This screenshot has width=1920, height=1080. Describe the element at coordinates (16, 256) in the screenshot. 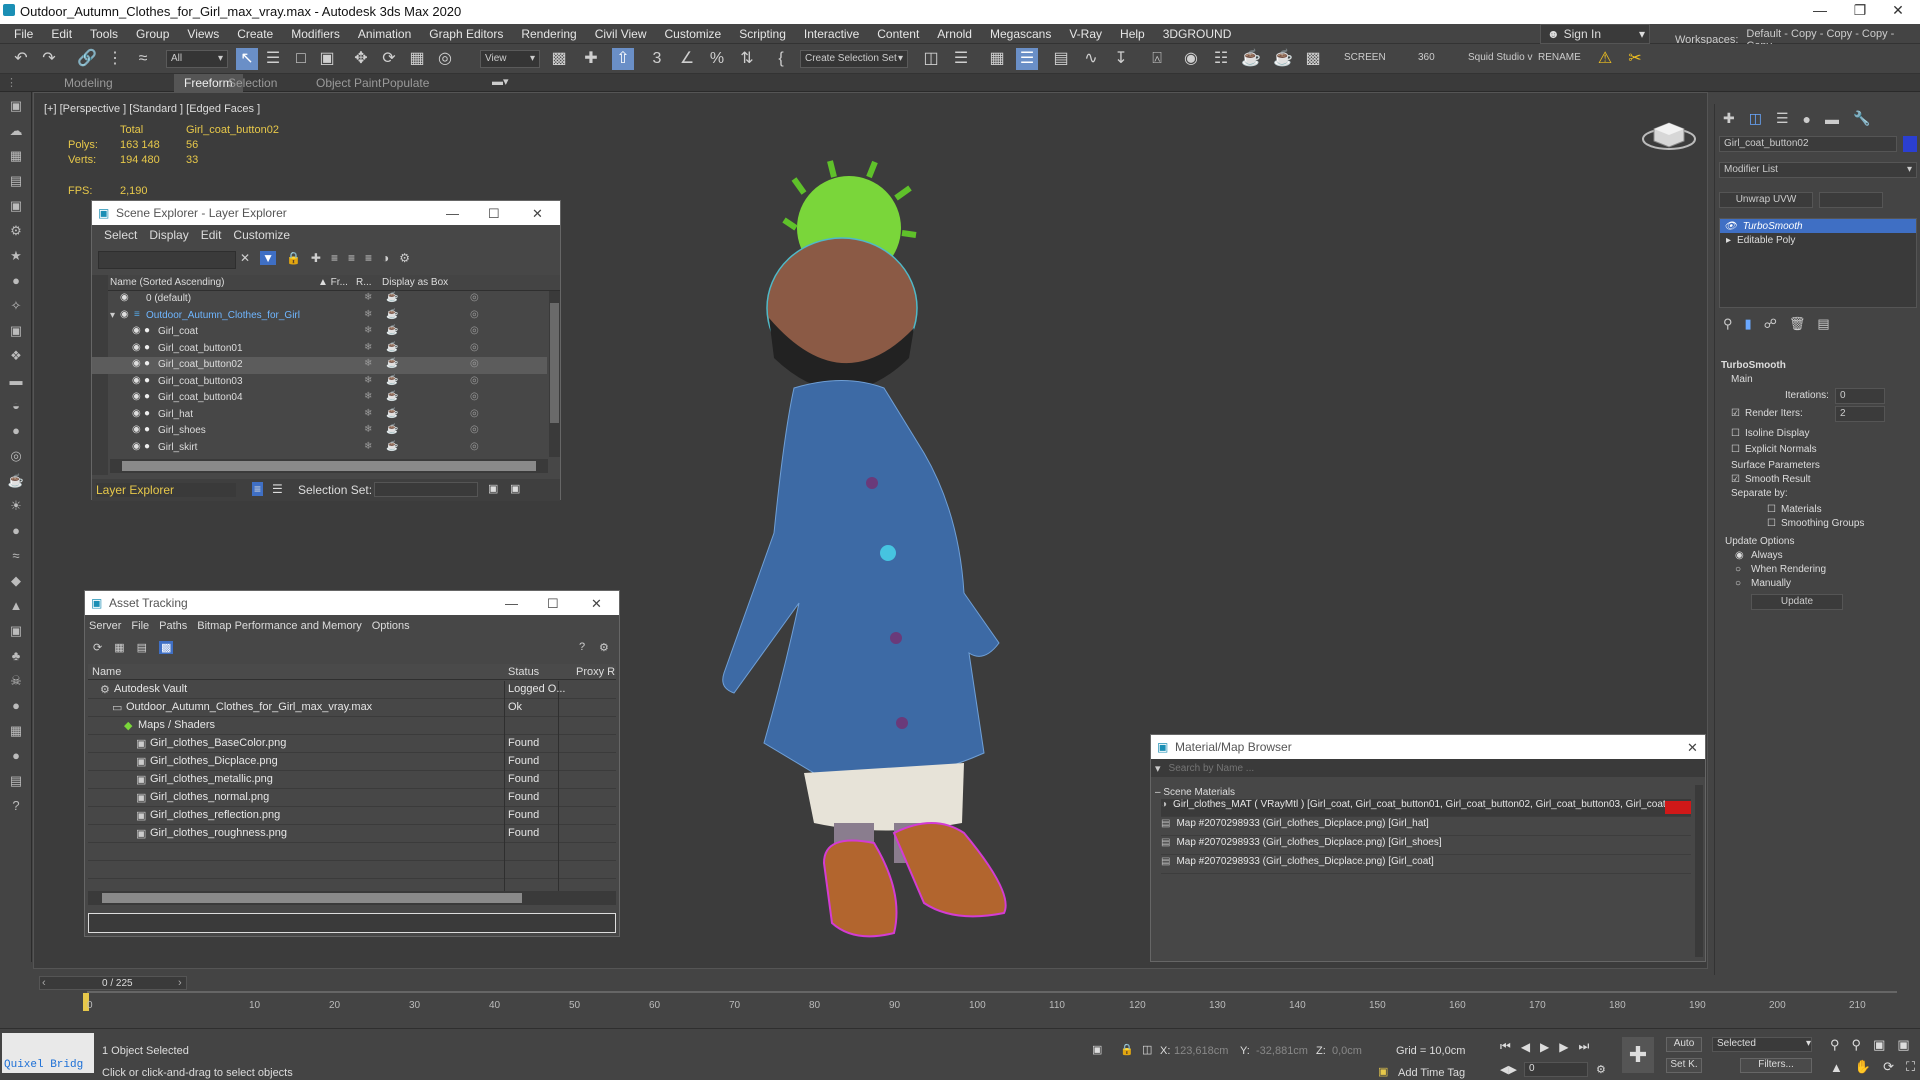

I see `shapes-icon: ★` at that location.